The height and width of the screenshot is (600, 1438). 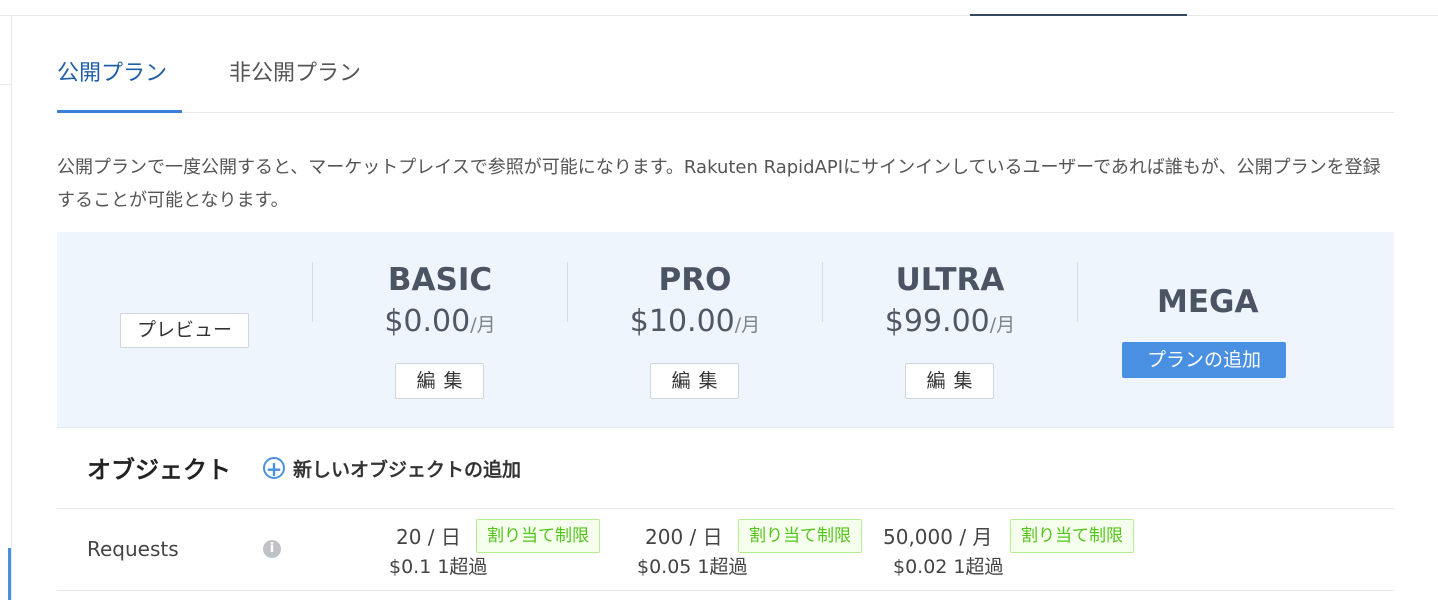 I want to click on tab-private-plans: 非公開プラン, so click(x=295, y=71).